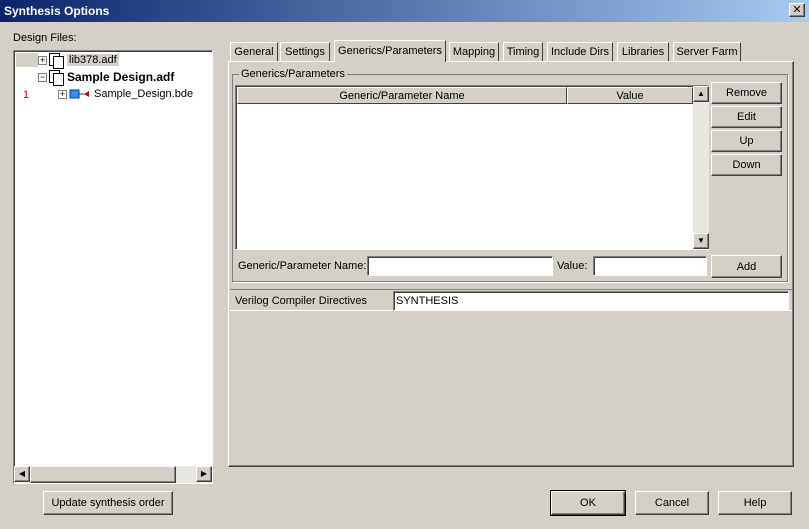  I want to click on tab-generics-parameters: Generics/Parameters, so click(390, 51).